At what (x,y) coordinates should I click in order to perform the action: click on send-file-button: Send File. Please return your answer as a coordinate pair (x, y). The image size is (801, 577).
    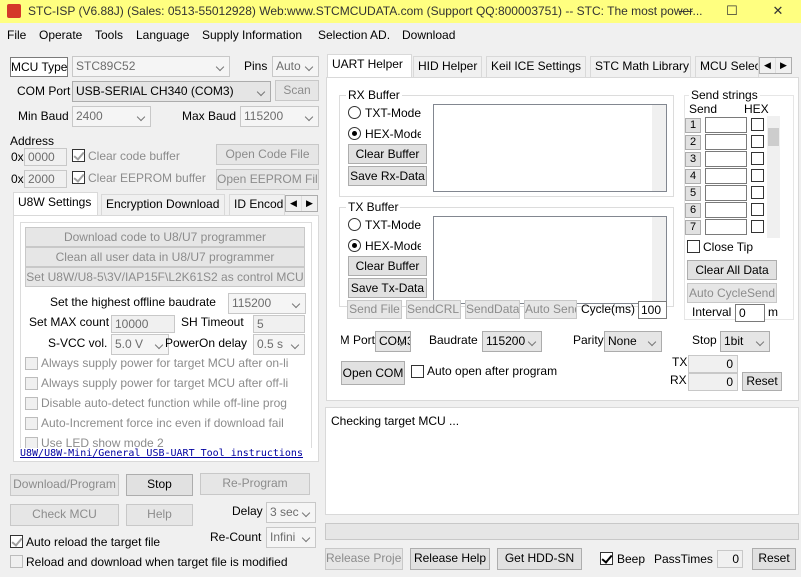
    Looking at the image, I should click on (374, 309).